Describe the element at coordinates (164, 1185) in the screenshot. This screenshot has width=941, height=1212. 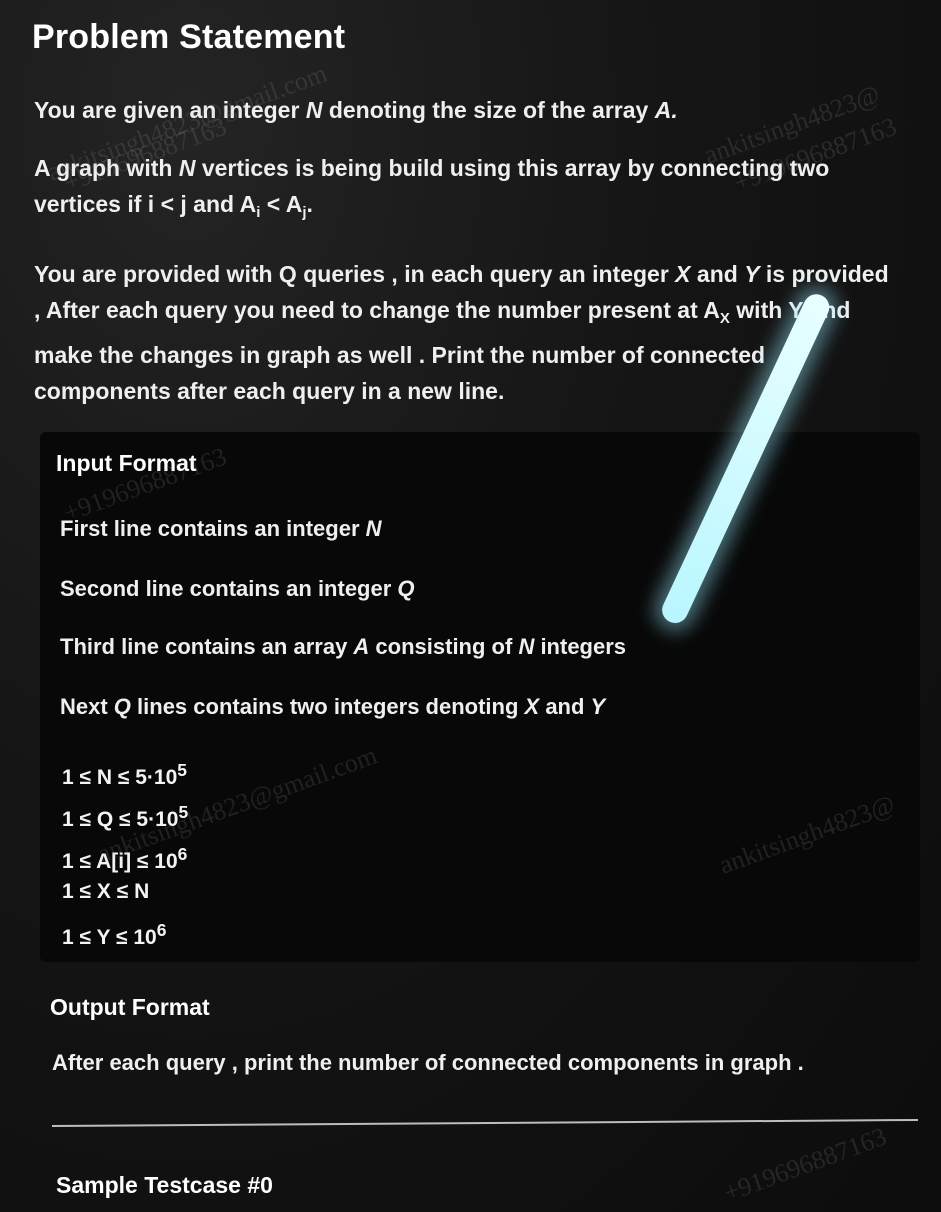
I see `sample-testcase-heading: Sample Testcase #0` at that location.